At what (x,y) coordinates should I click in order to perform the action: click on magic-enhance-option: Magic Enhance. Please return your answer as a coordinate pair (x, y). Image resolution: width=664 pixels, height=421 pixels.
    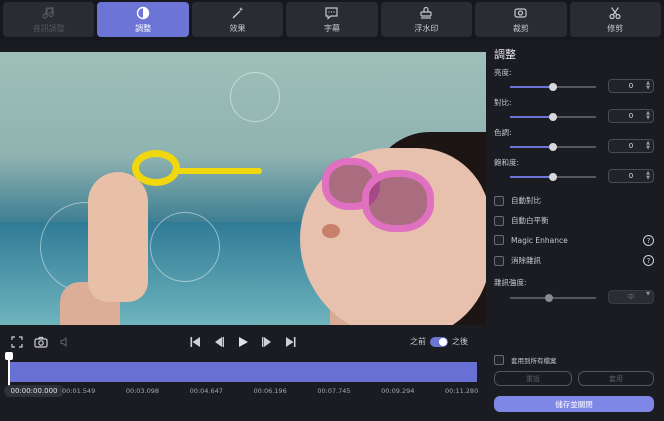
    Looking at the image, I should click on (531, 240).